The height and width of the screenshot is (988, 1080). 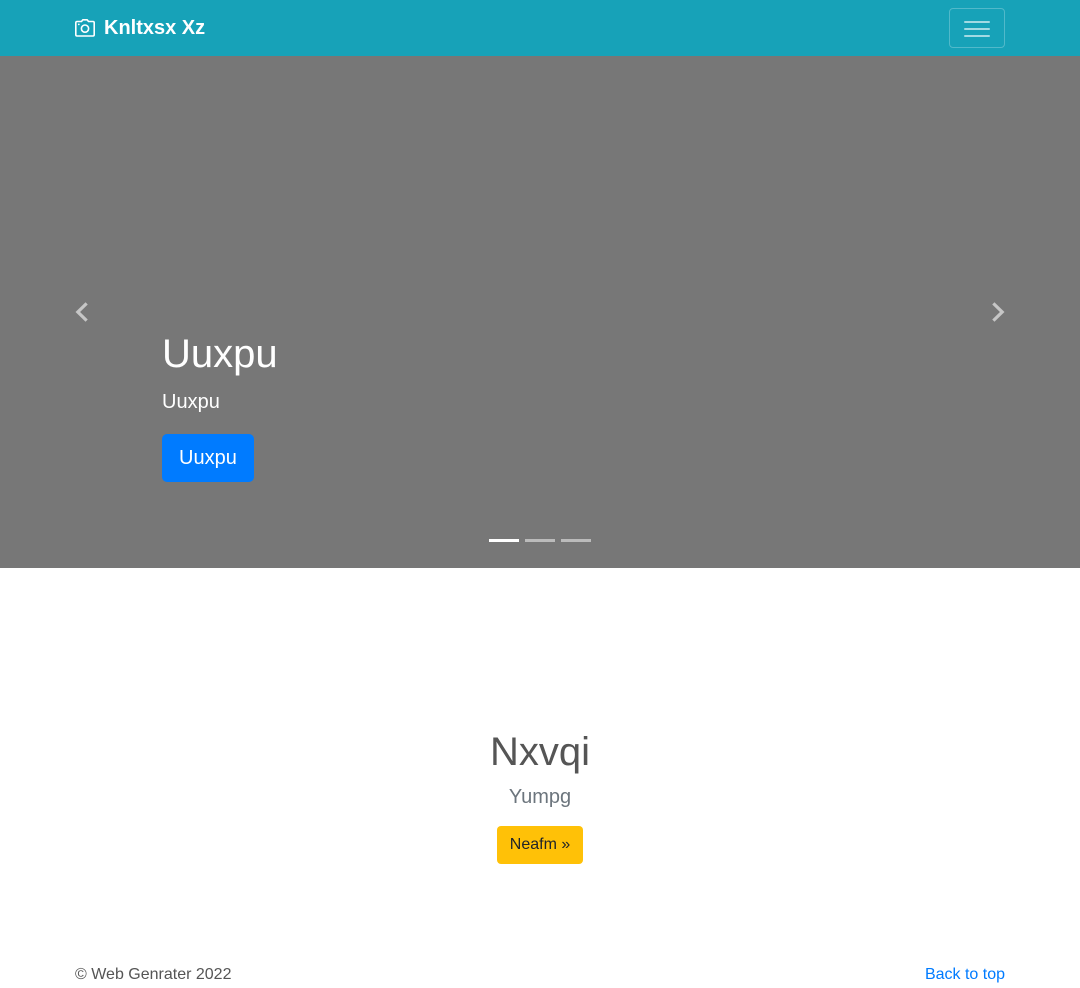 I want to click on carousel-next-control, so click(x=998, y=312).